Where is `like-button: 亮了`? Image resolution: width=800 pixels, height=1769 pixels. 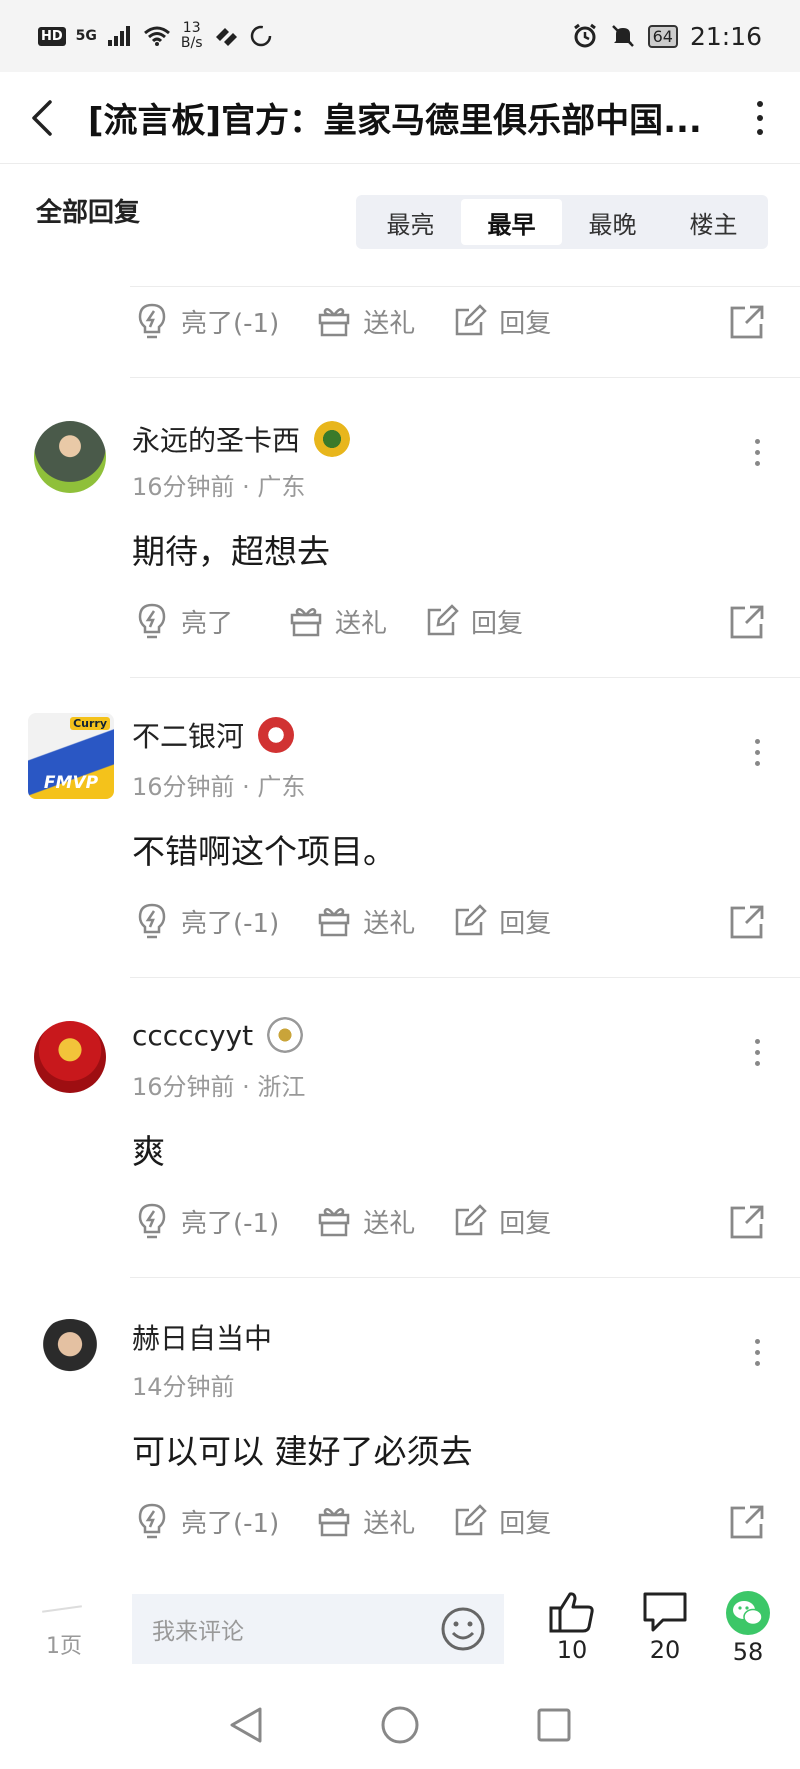
like-button: 亮了 is located at coordinates (184, 621).